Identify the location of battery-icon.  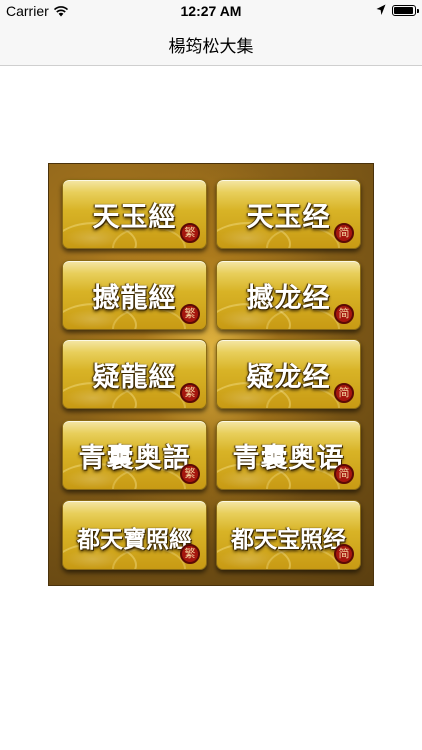
(405, 10).